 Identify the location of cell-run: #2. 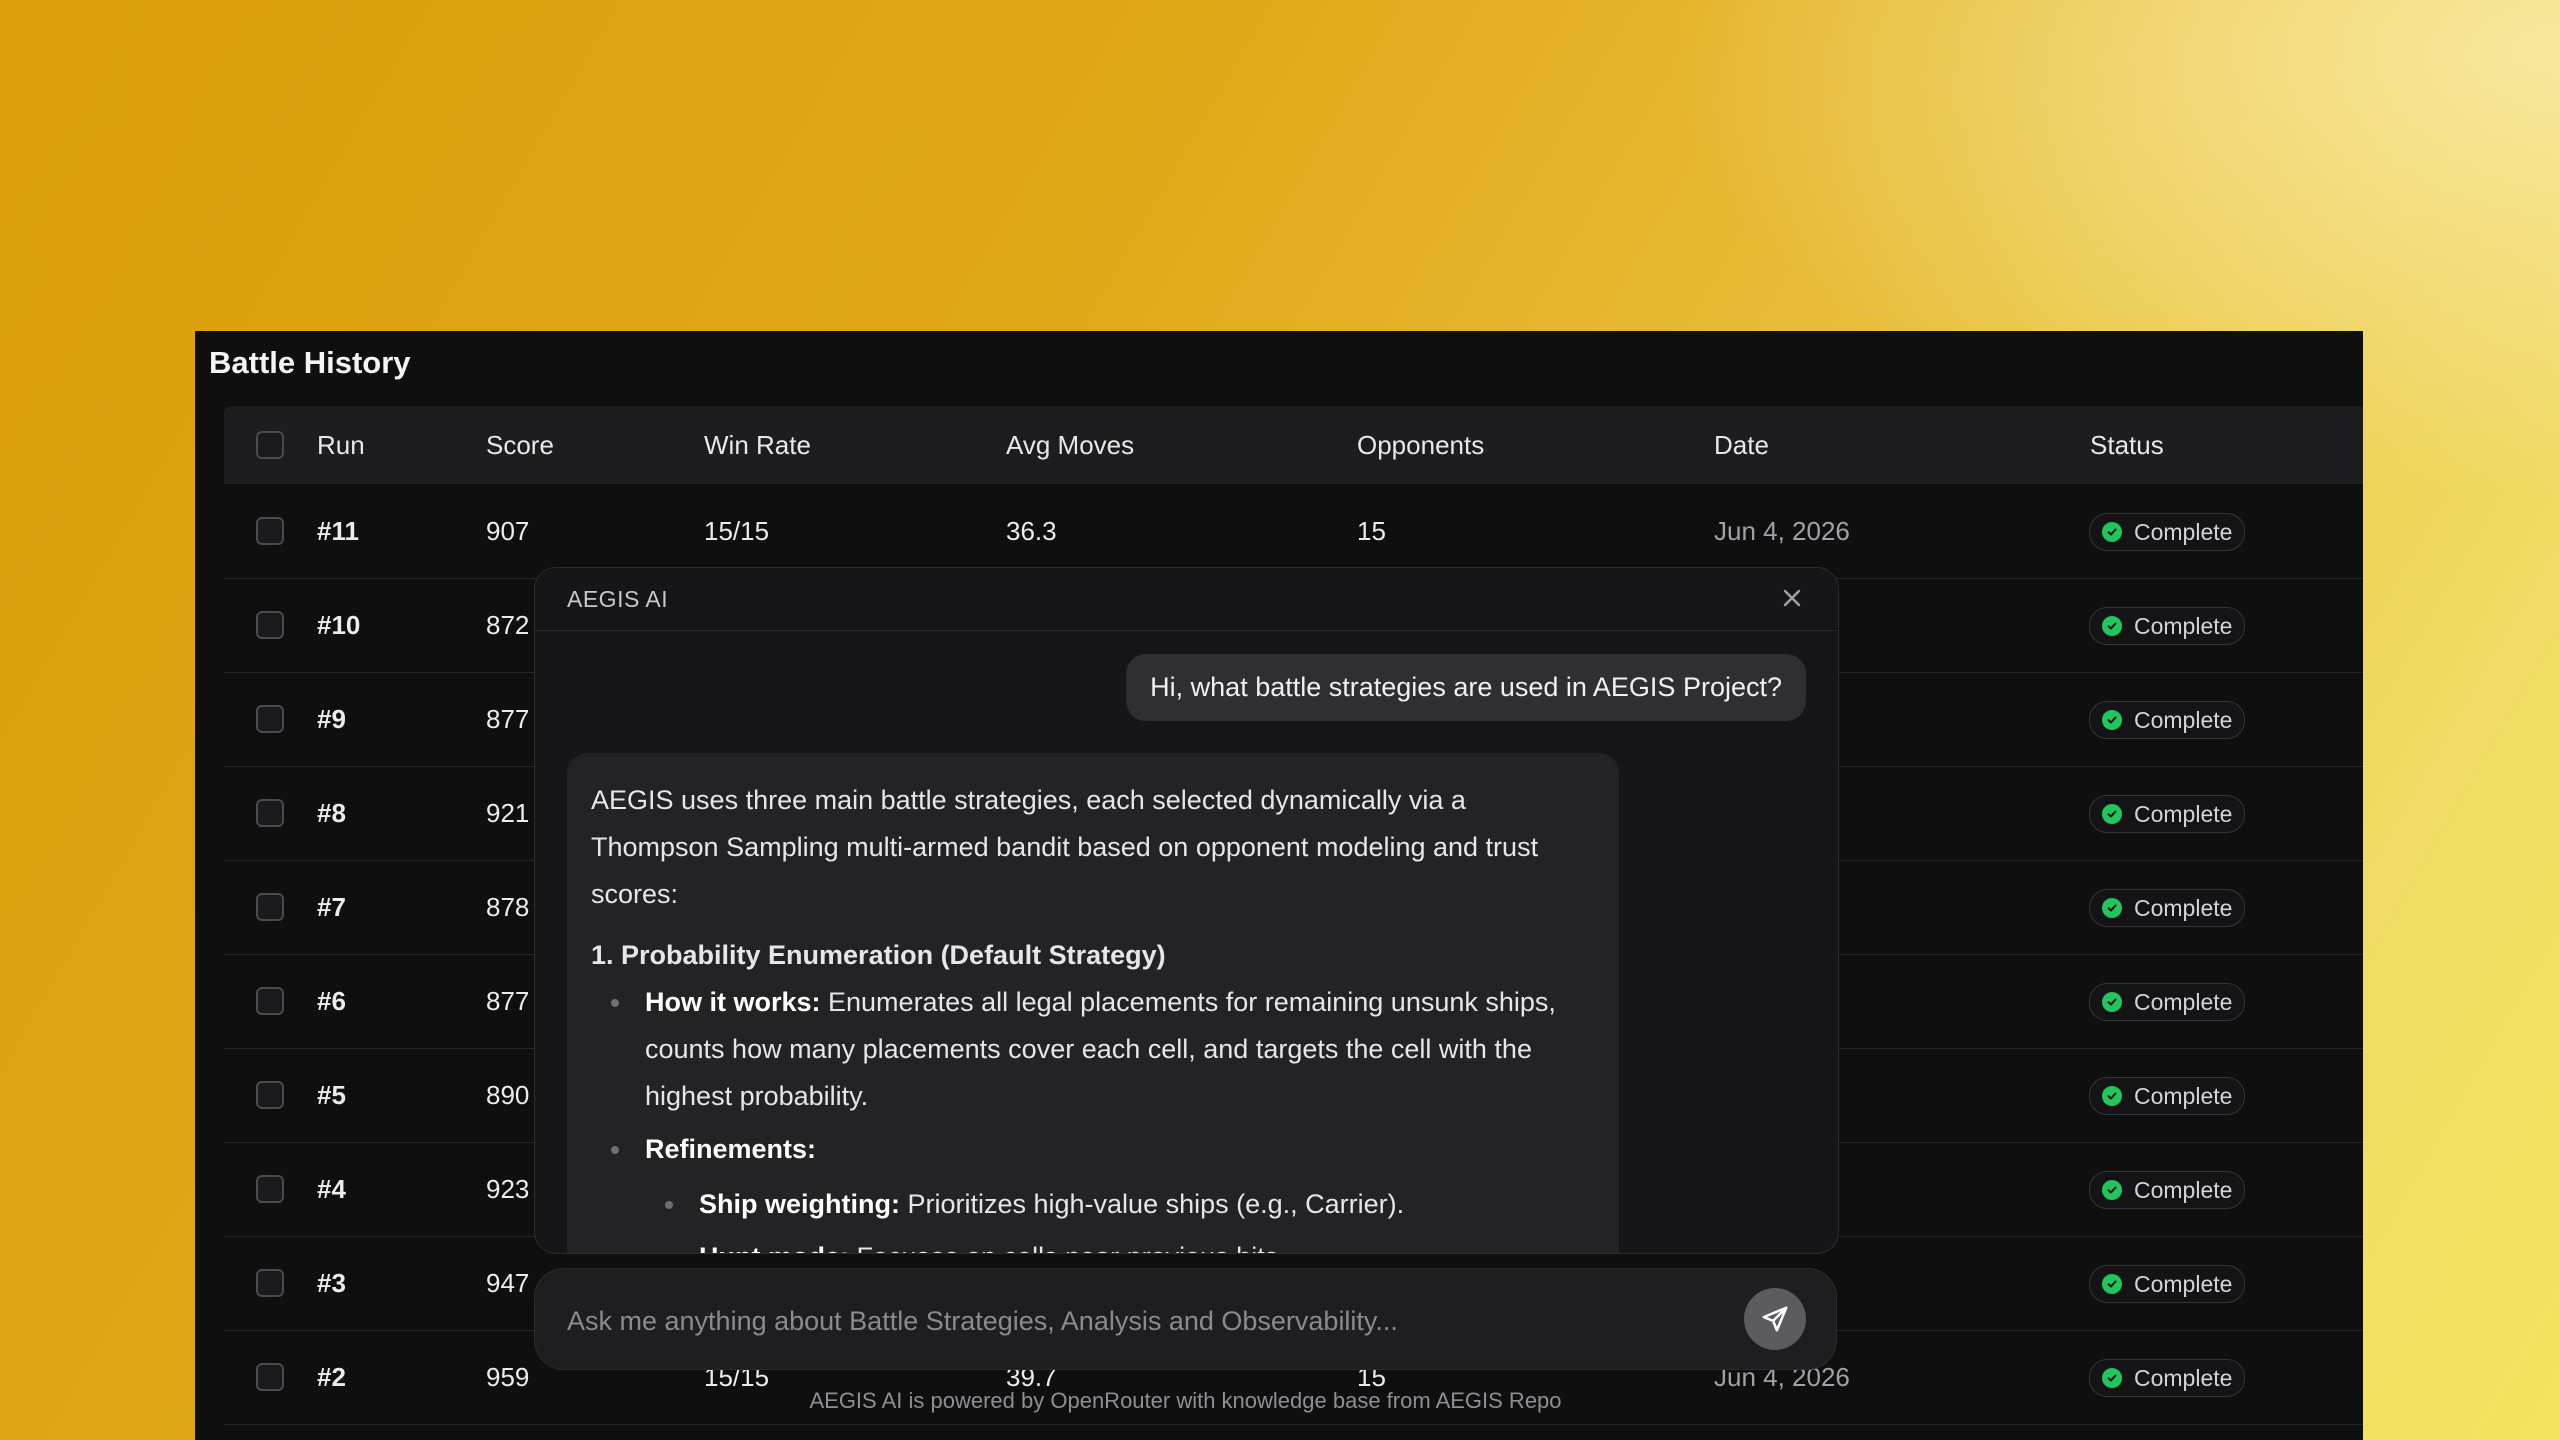
(331, 1377).